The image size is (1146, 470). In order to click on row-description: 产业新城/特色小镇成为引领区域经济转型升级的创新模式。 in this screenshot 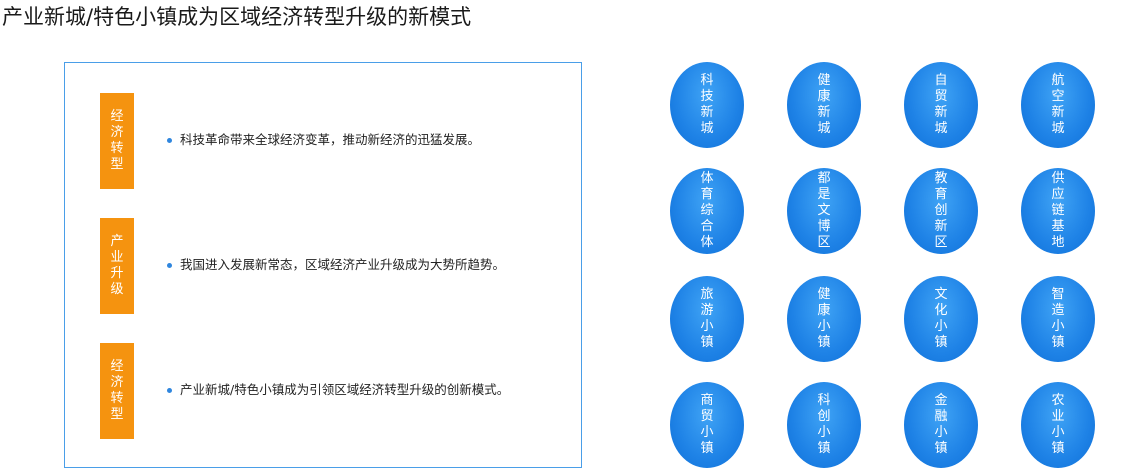, I will do `click(345, 389)`.